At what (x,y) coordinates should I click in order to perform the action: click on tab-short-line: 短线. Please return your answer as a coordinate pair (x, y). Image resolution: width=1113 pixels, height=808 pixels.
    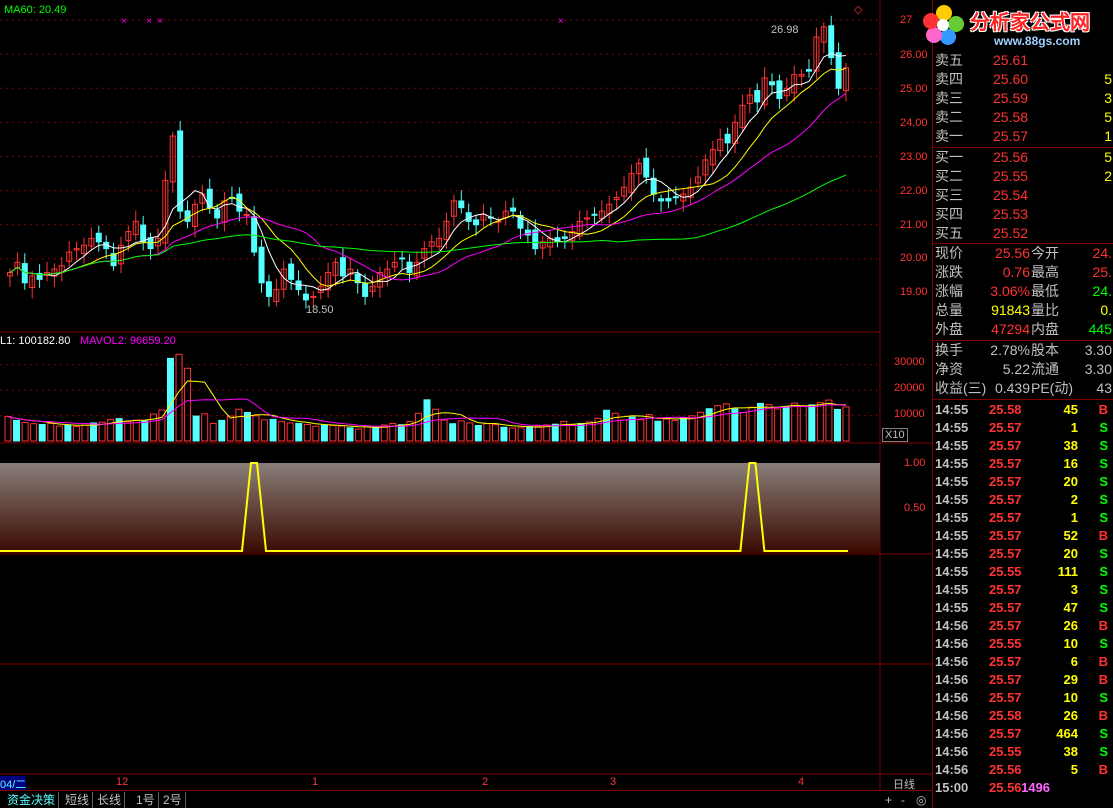
    Looking at the image, I should click on (78, 800).